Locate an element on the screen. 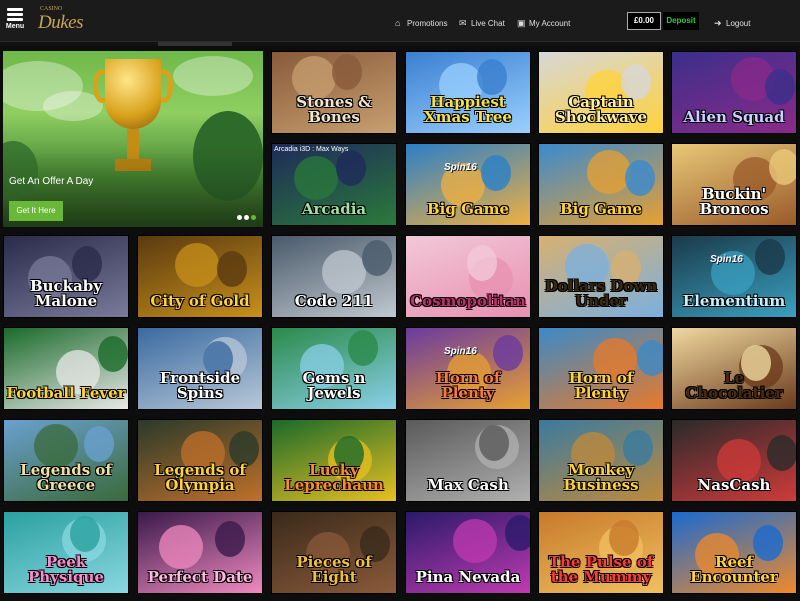 Image resolution: width=800 pixels, height=601 pixels. game-title: Lucky Leprechaun is located at coordinates (334, 477).